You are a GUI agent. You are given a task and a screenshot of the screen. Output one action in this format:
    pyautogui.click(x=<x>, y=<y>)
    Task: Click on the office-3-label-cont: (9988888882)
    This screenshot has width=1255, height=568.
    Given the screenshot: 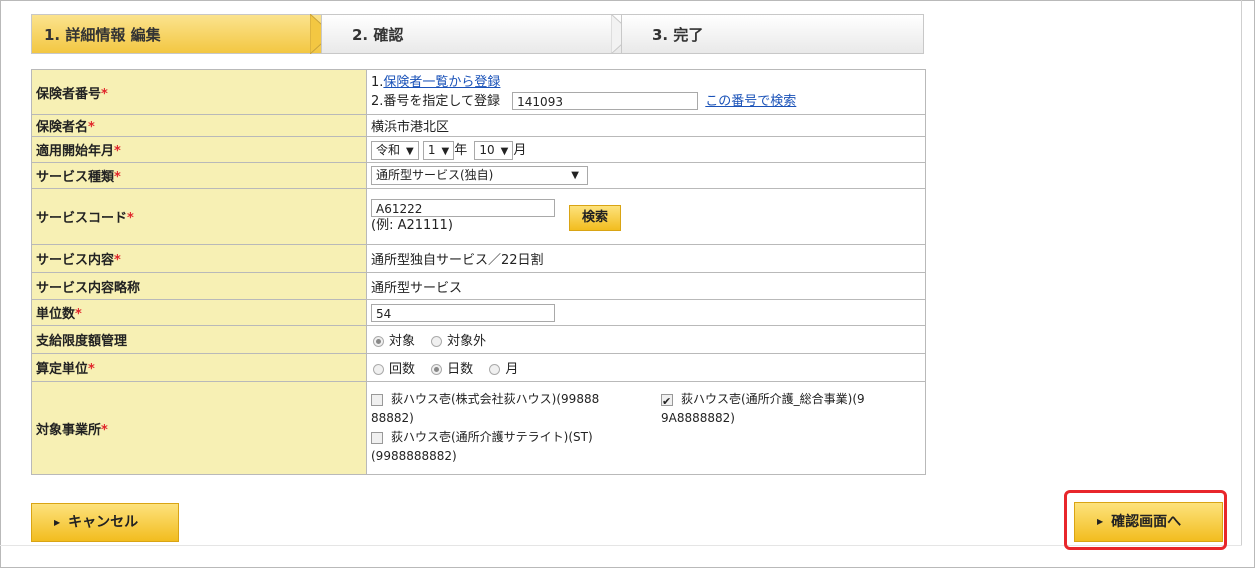 What is the action you would take?
    pyautogui.click(x=414, y=456)
    